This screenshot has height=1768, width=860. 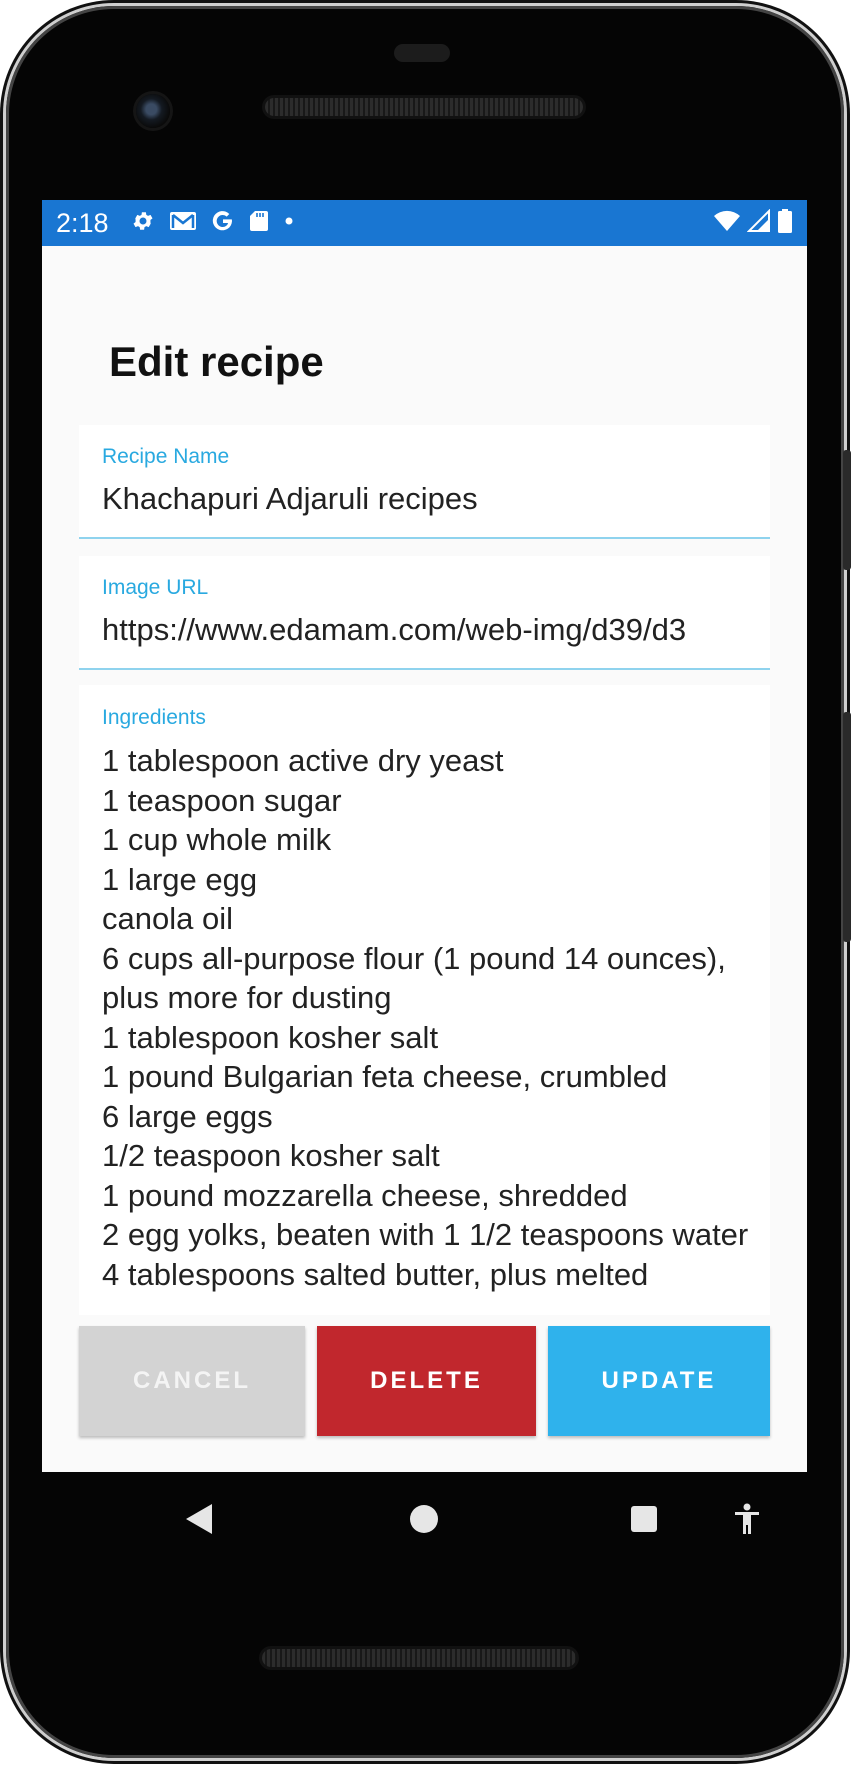 I want to click on bottom-speaker, so click(x=419, y=1658).